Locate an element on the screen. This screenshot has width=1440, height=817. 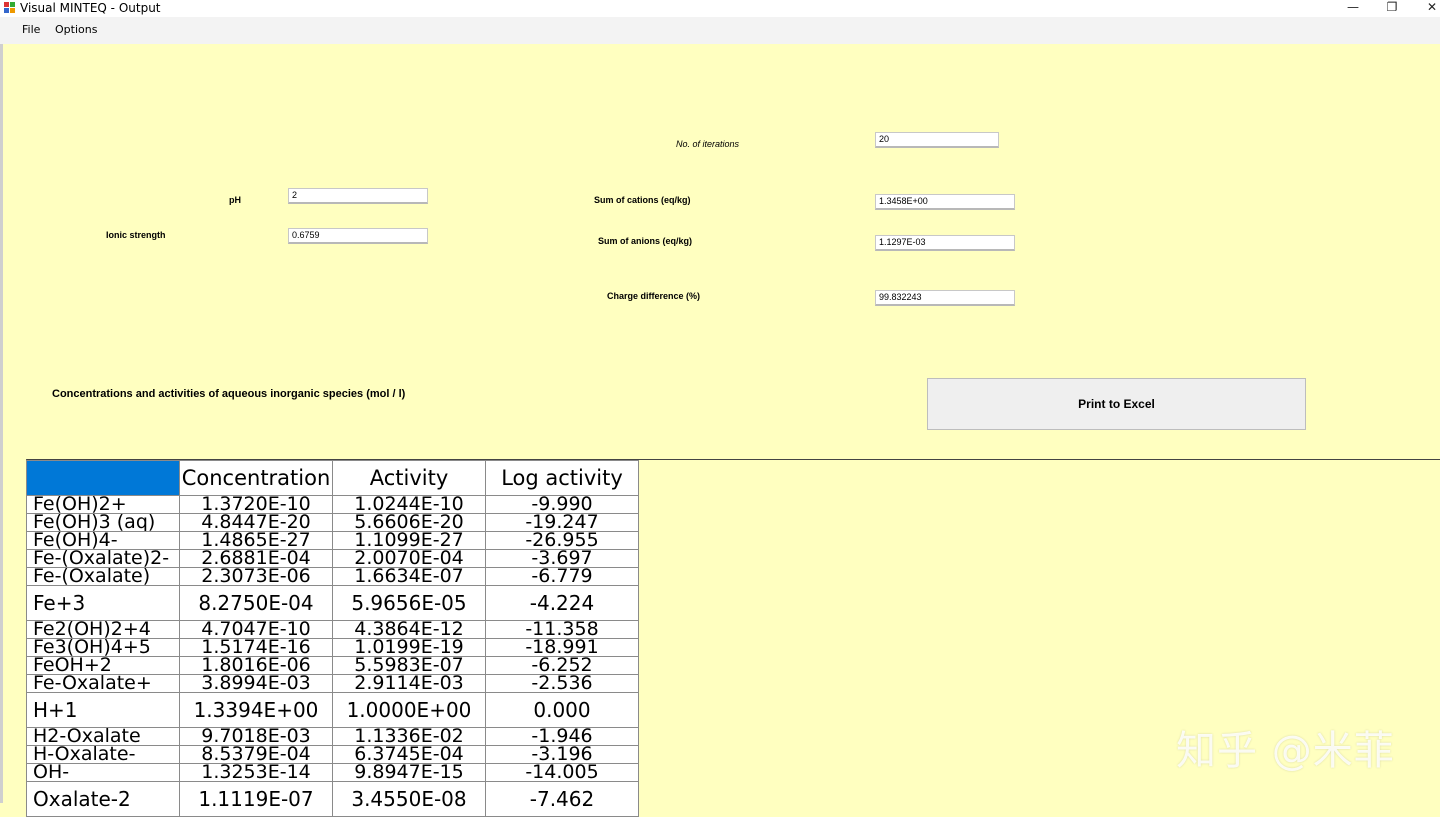
cell-activity: 1.0199E-19 is located at coordinates (409, 647).